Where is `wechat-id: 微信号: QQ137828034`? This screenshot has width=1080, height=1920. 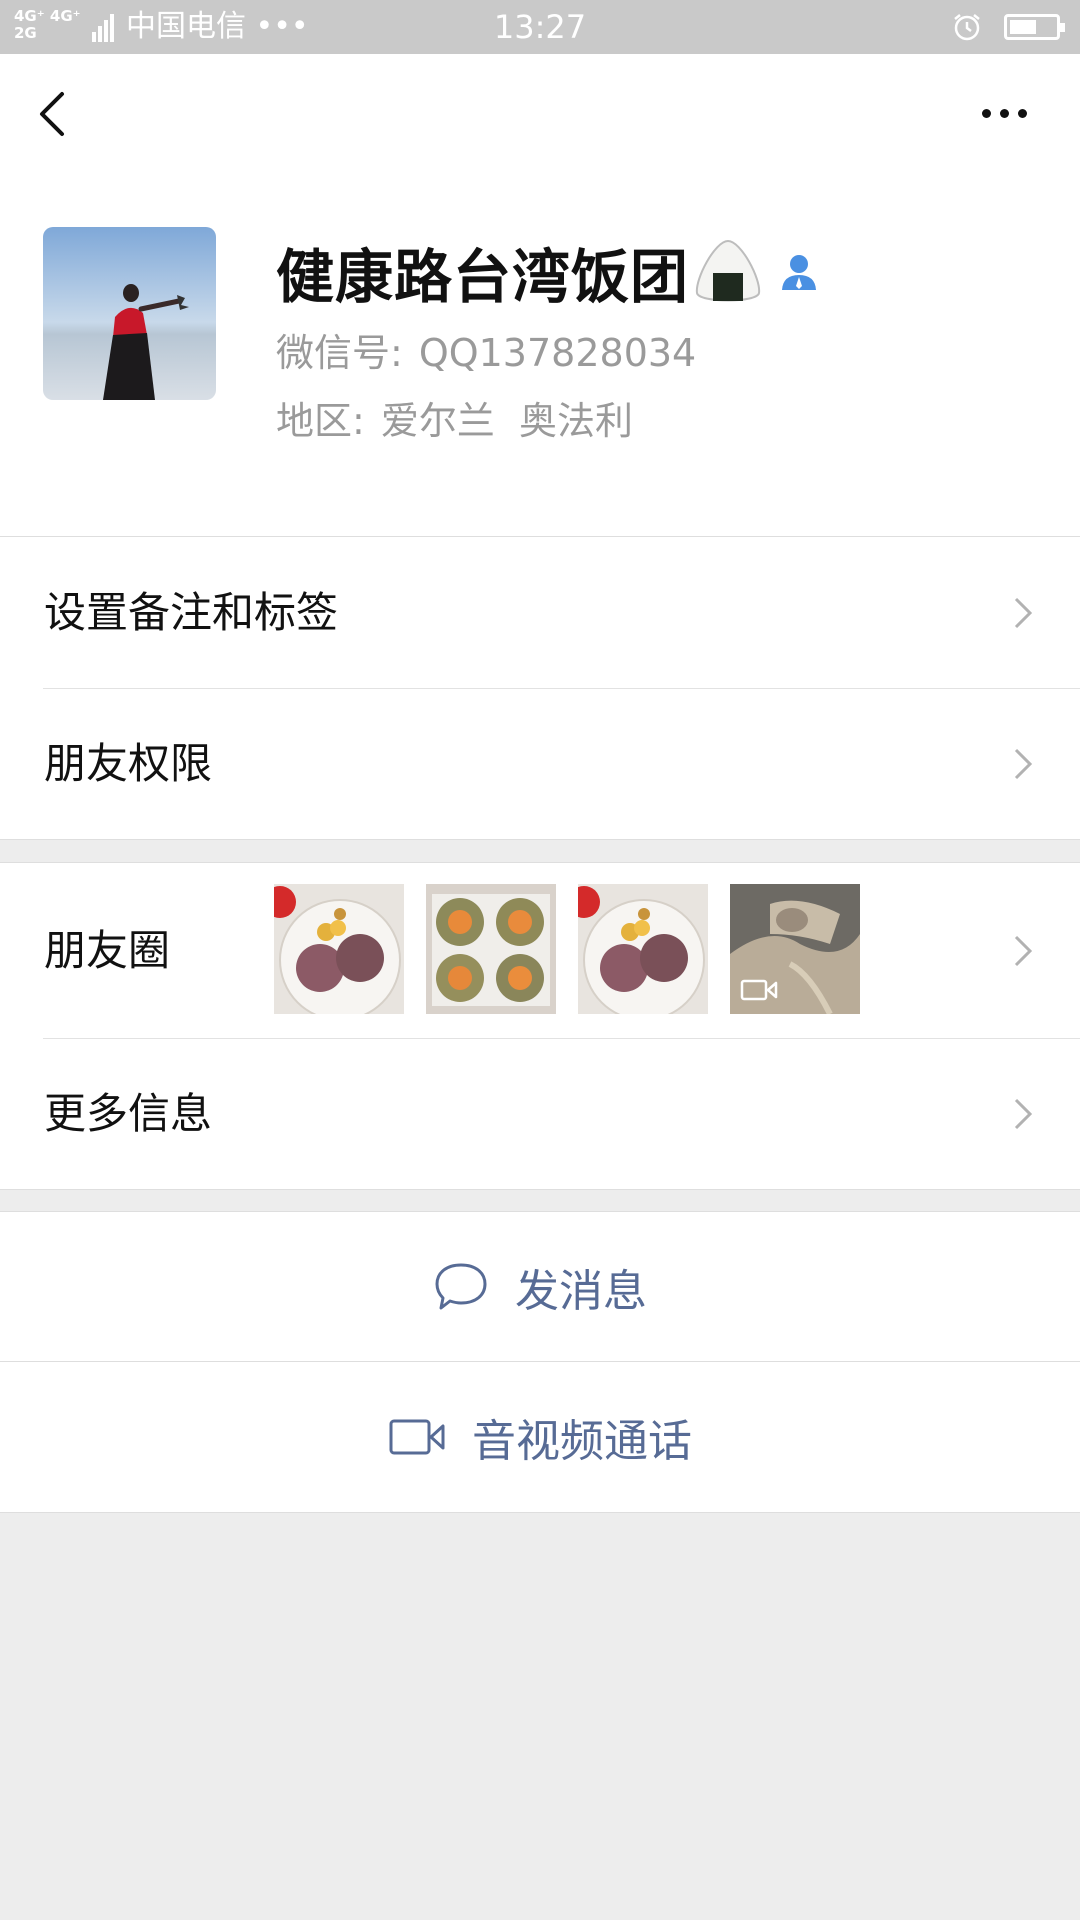 wechat-id: 微信号: QQ137828034 is located at coordinates (486, 349).